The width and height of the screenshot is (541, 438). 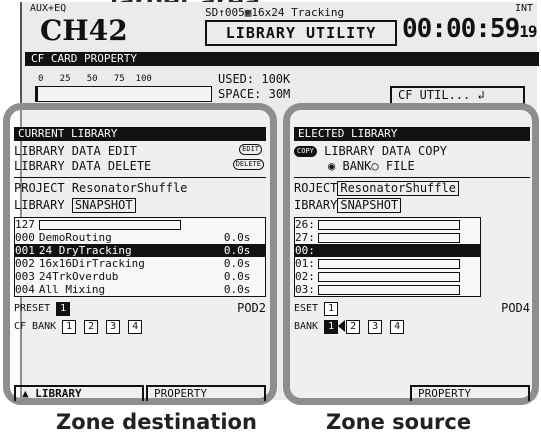 What do you see at coordinates (400, 166) in the screenshot?
I see `file-option-label: FILE` at bounding box center [400, 166].